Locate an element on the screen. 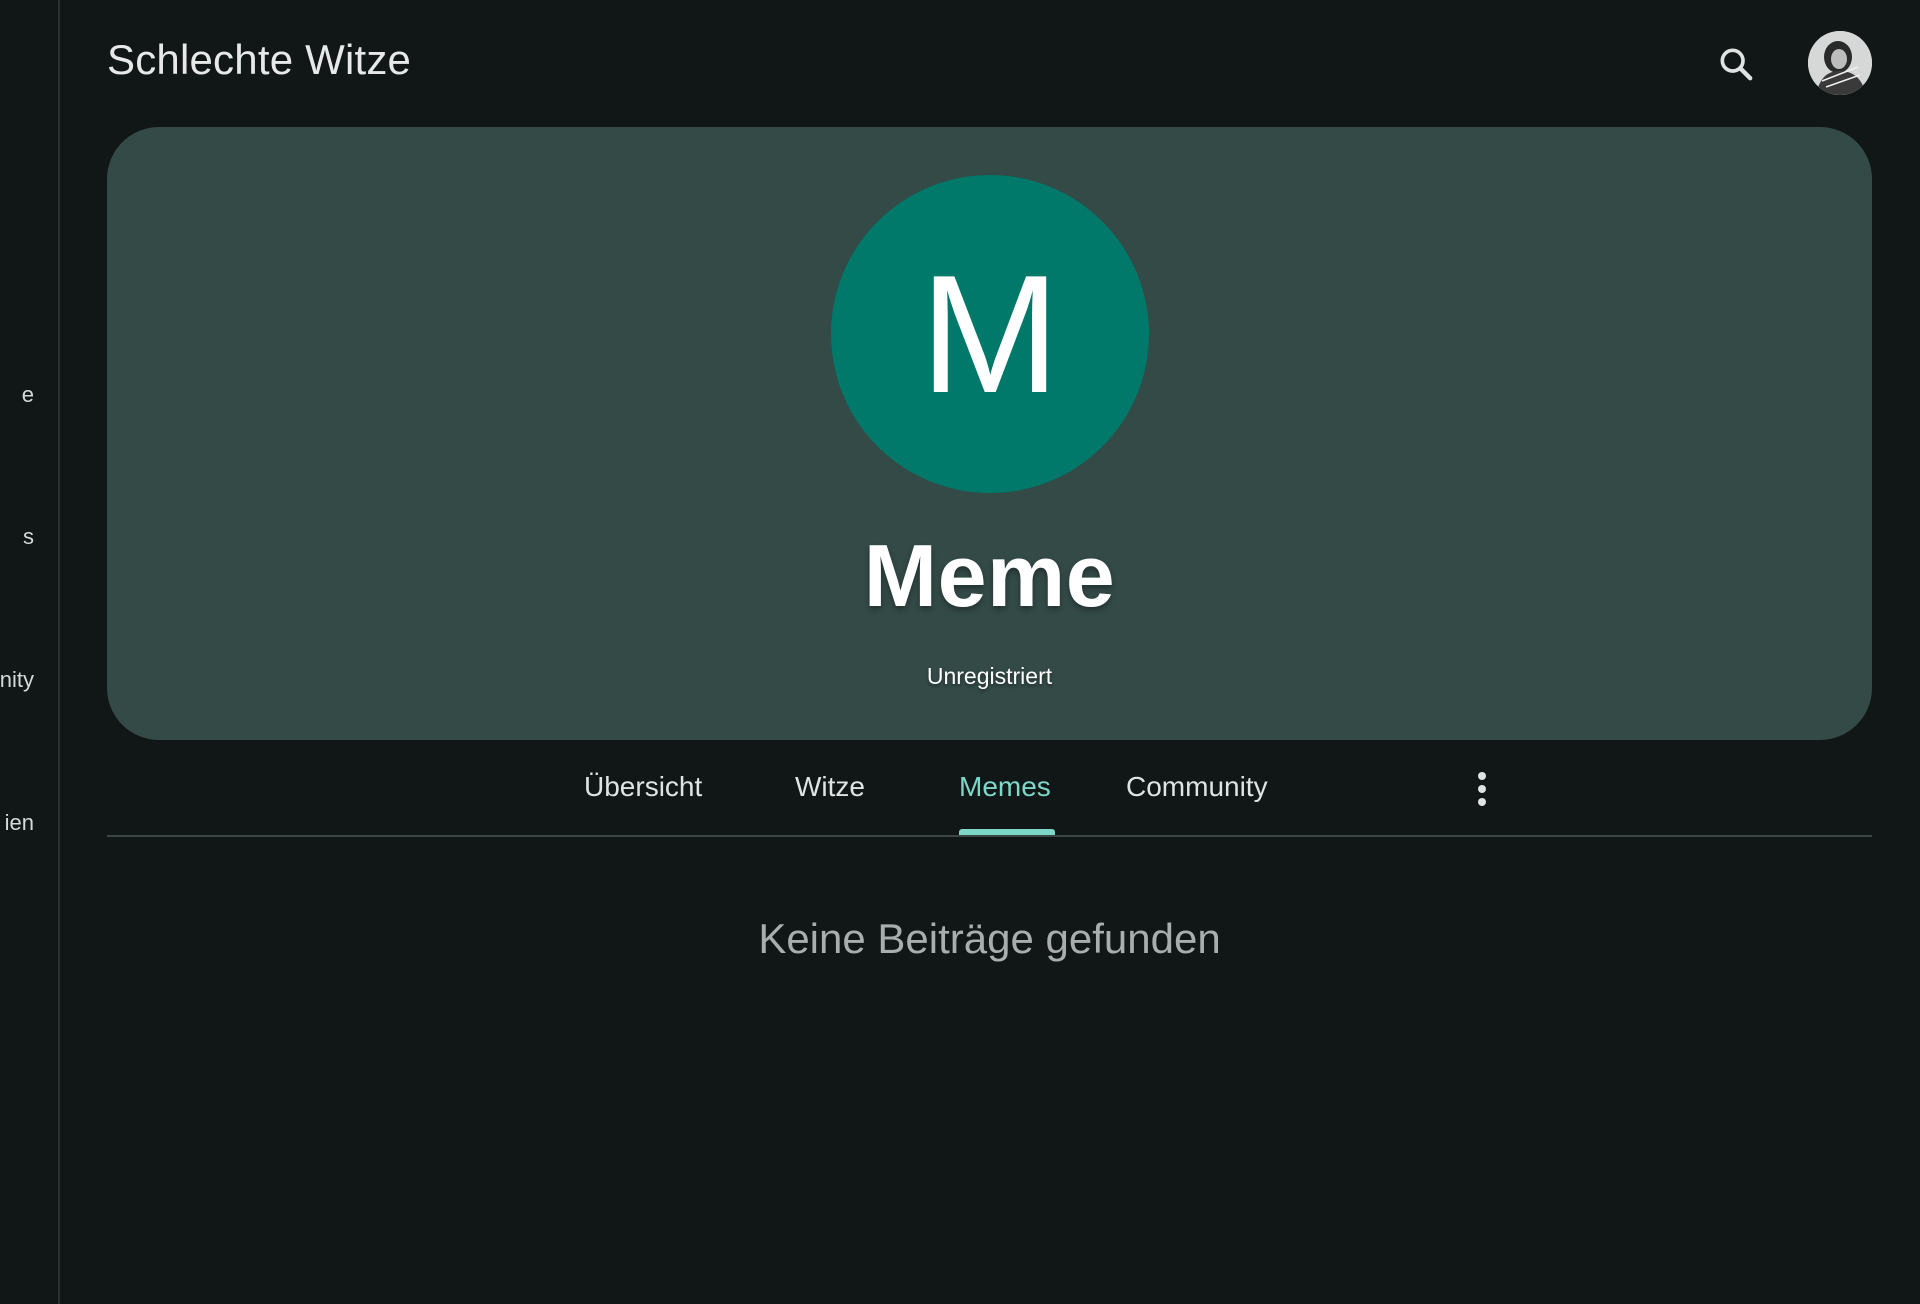 The image size is (1920, 1304). profile-initial: M is located at coordinates (990, 334).